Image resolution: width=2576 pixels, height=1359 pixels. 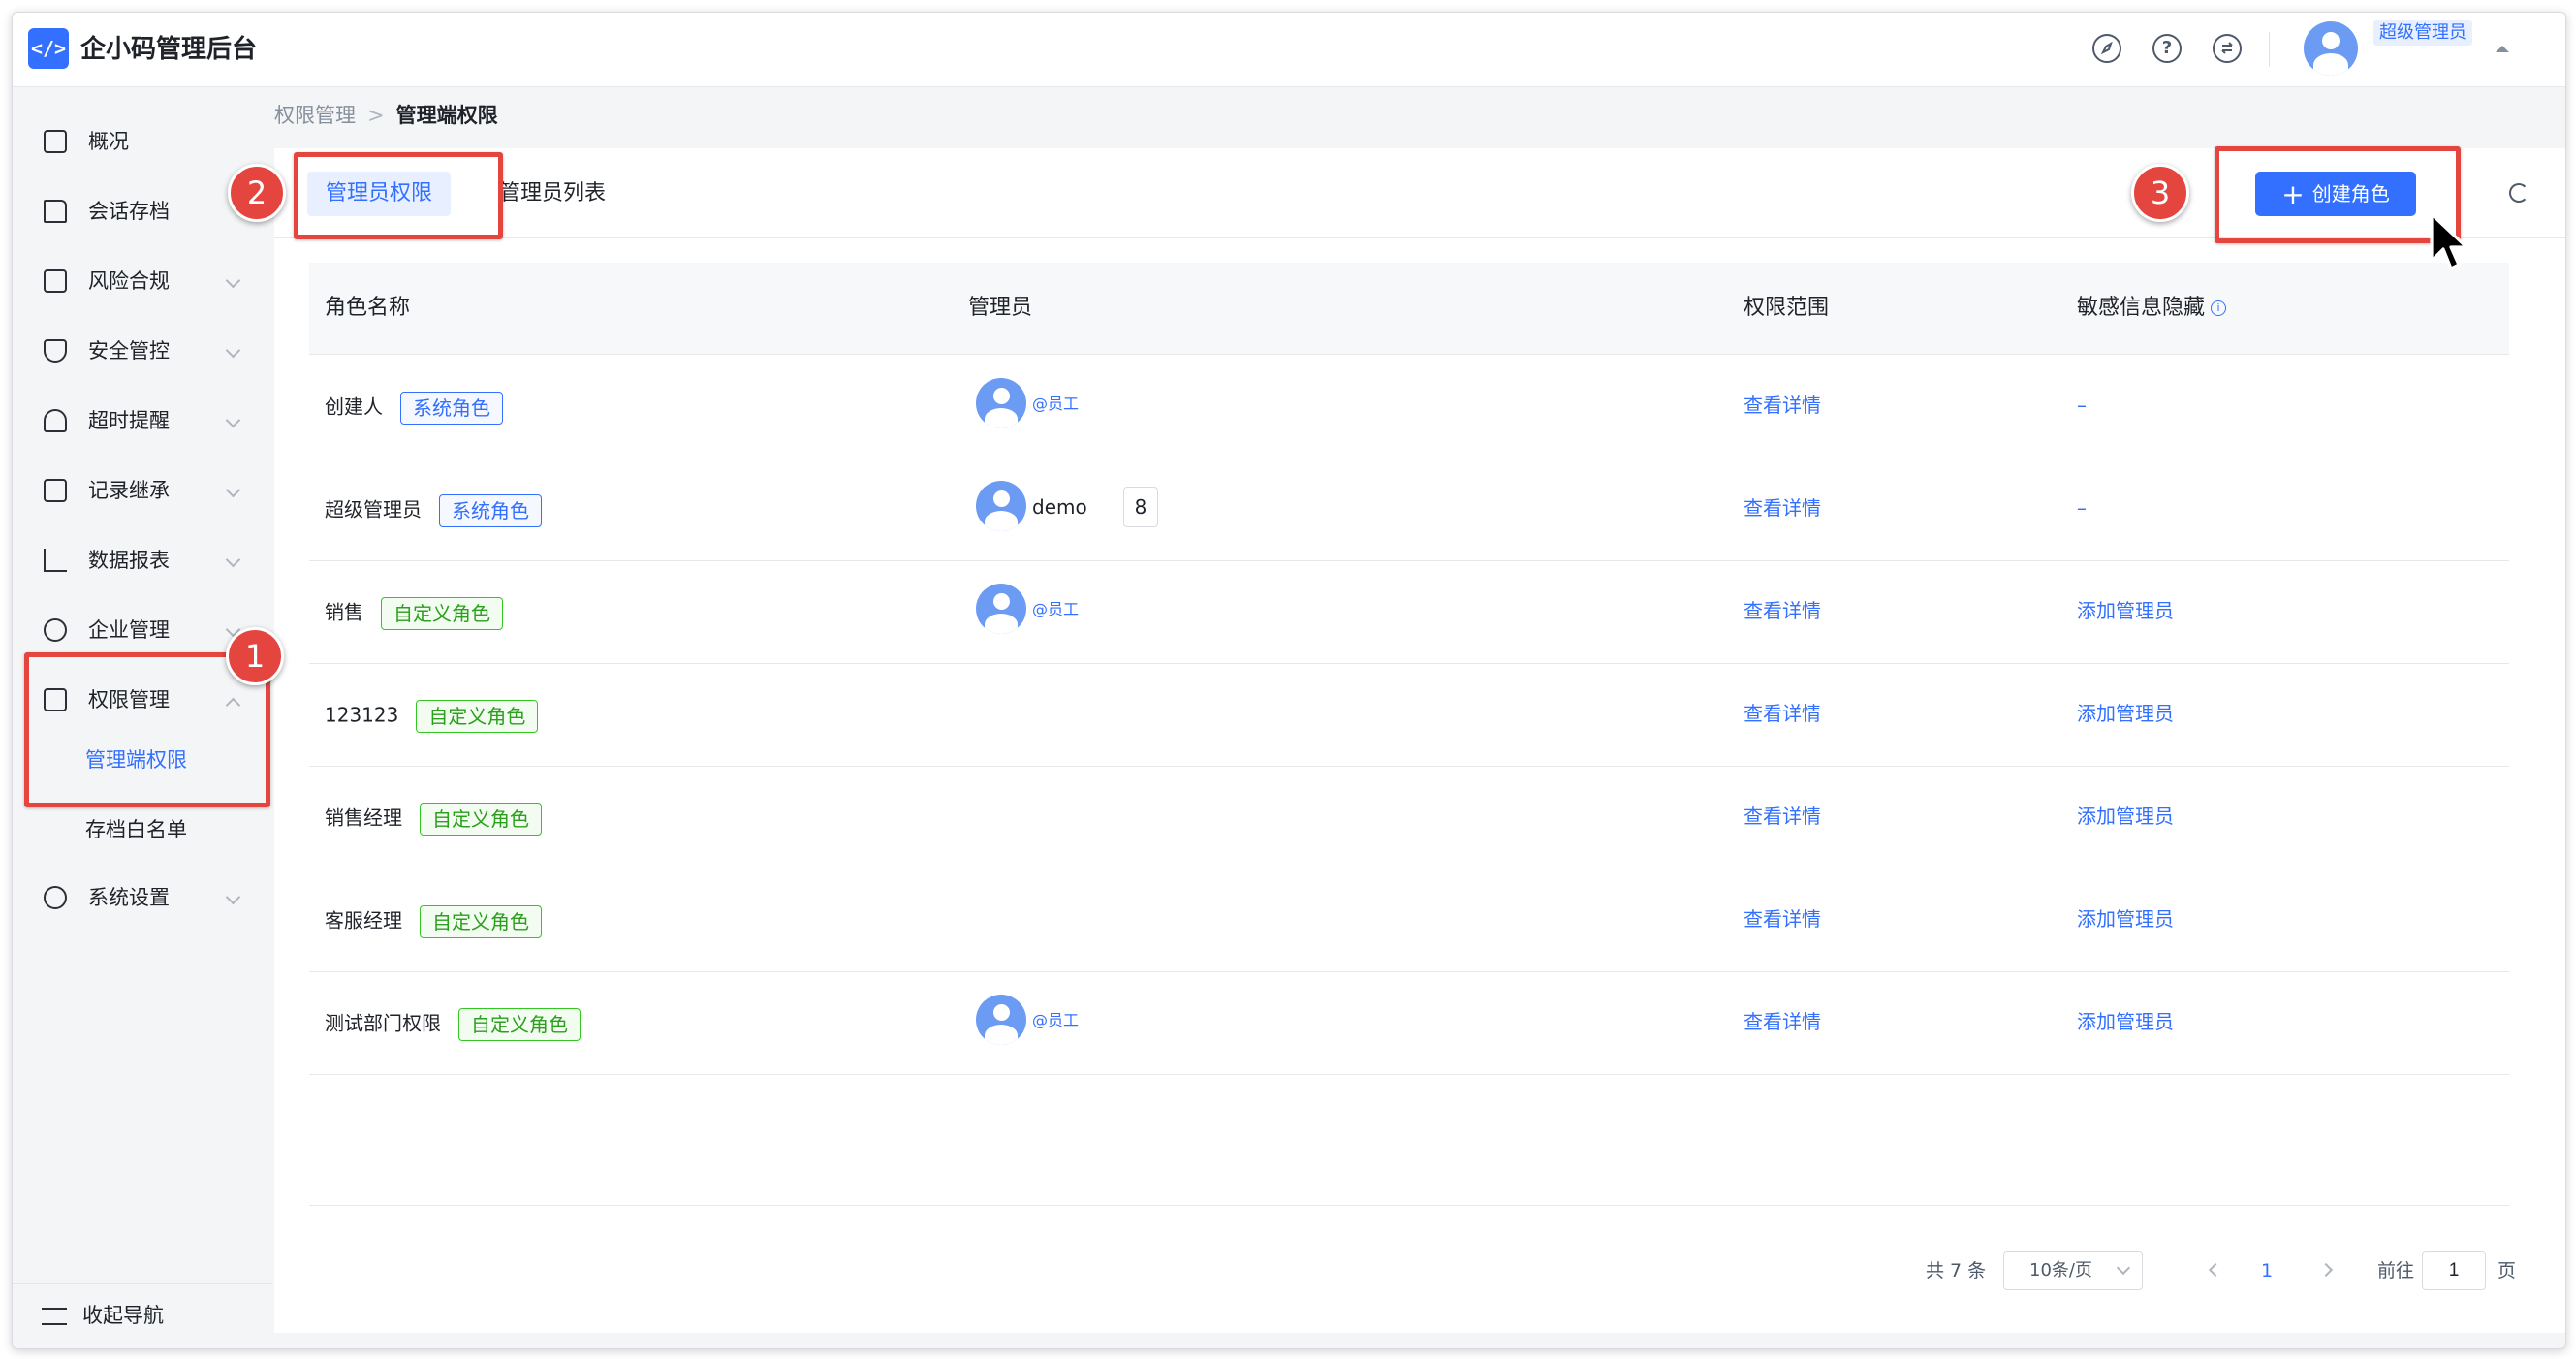 I want to click on collapse-nav-label: 收起导航, so click(x=123, y=1316).